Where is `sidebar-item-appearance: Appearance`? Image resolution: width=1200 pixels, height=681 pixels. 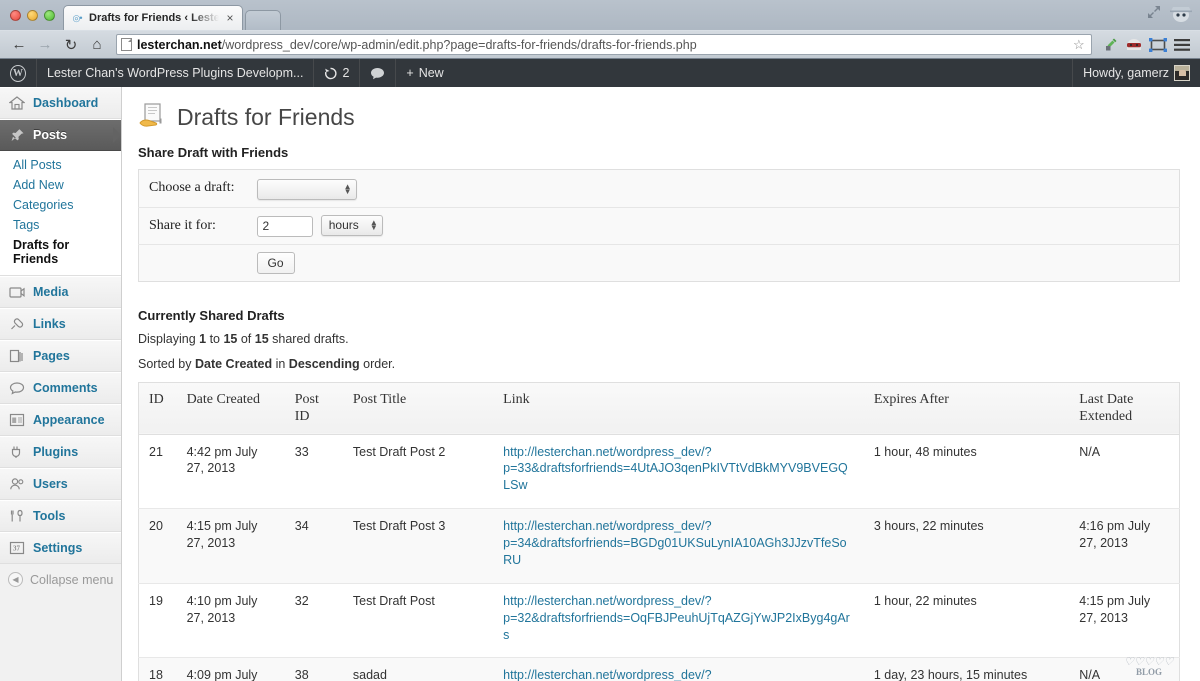 sidebar-item-appearance: Appearance is located at coordinates (60, 420).